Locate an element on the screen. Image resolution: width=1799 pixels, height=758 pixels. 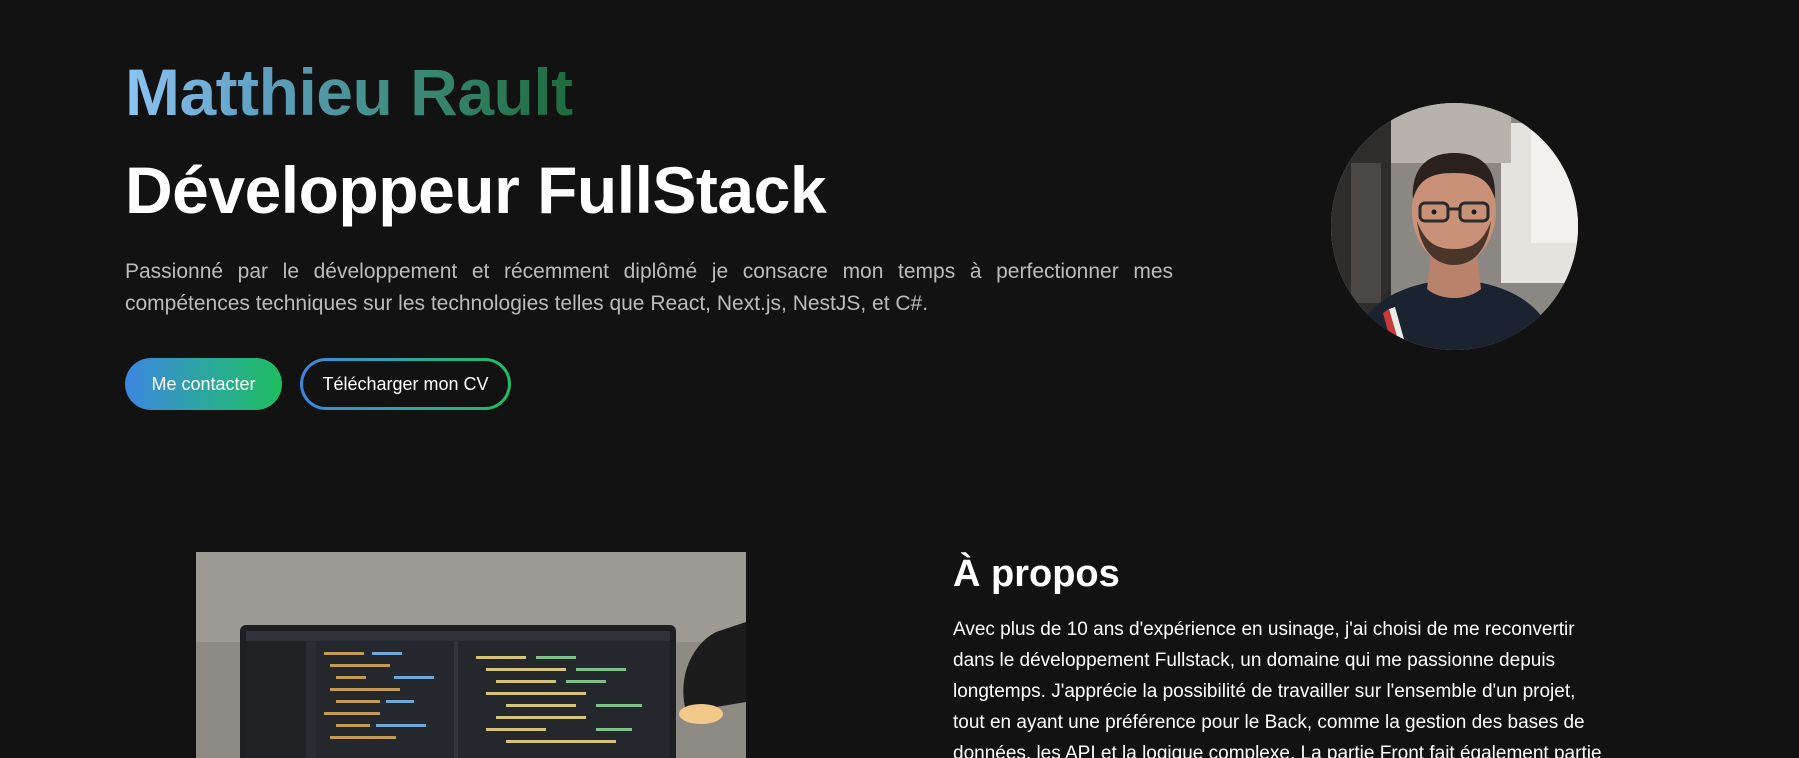
contact-button: Me contacter is located at coordinates (203, 384).